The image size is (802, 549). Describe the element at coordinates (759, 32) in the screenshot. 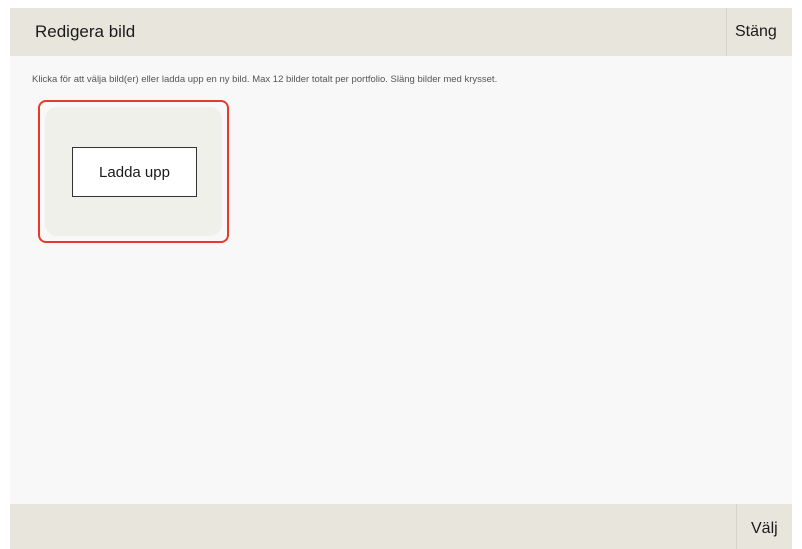

I see `close-button: Stäng` at that location.